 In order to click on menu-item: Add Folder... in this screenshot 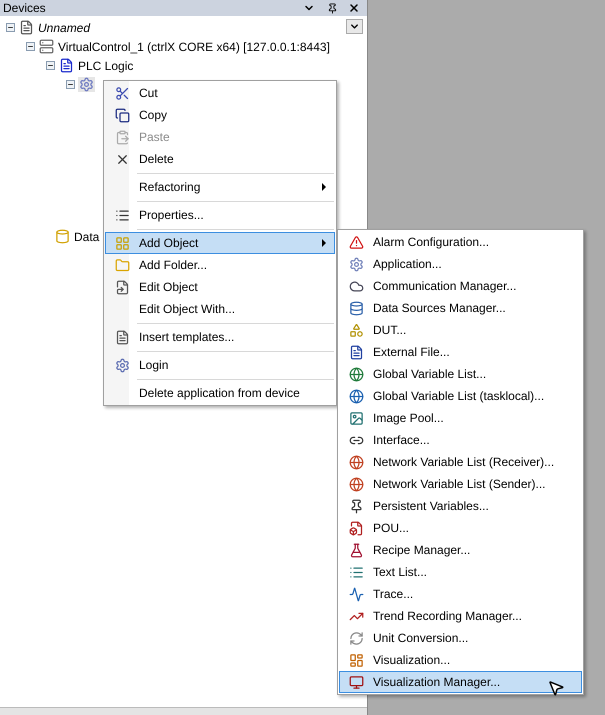, I will do `click(220, 265)`.